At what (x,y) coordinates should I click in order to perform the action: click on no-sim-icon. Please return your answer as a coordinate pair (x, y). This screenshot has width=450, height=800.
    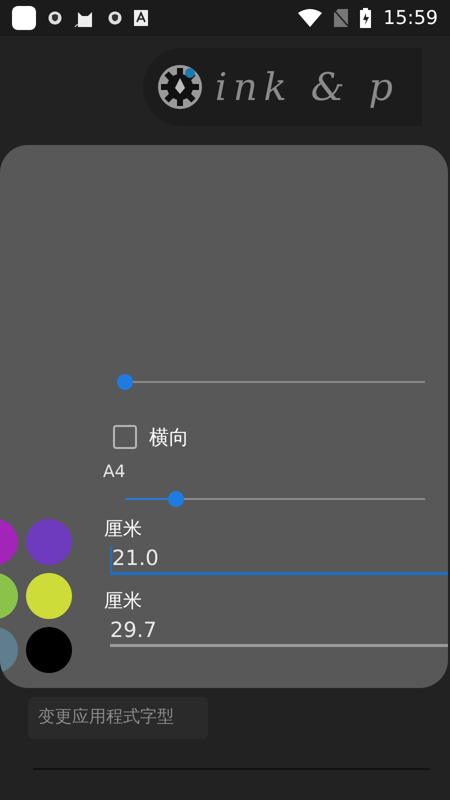
    Looking at the image, I should click on (341, 18).